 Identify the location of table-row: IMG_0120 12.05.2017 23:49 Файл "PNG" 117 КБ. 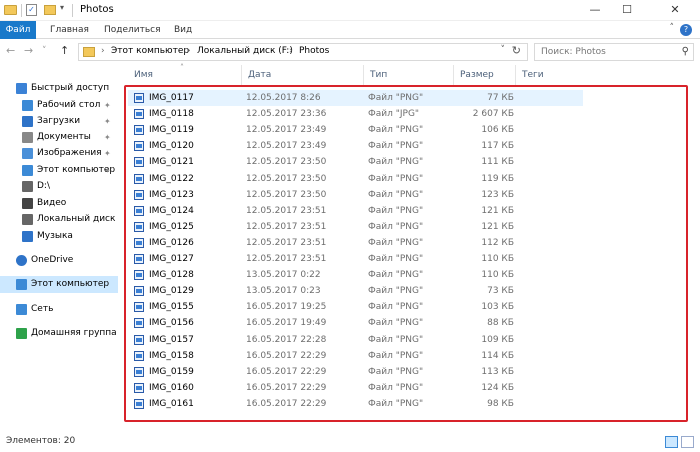
(355, 146).